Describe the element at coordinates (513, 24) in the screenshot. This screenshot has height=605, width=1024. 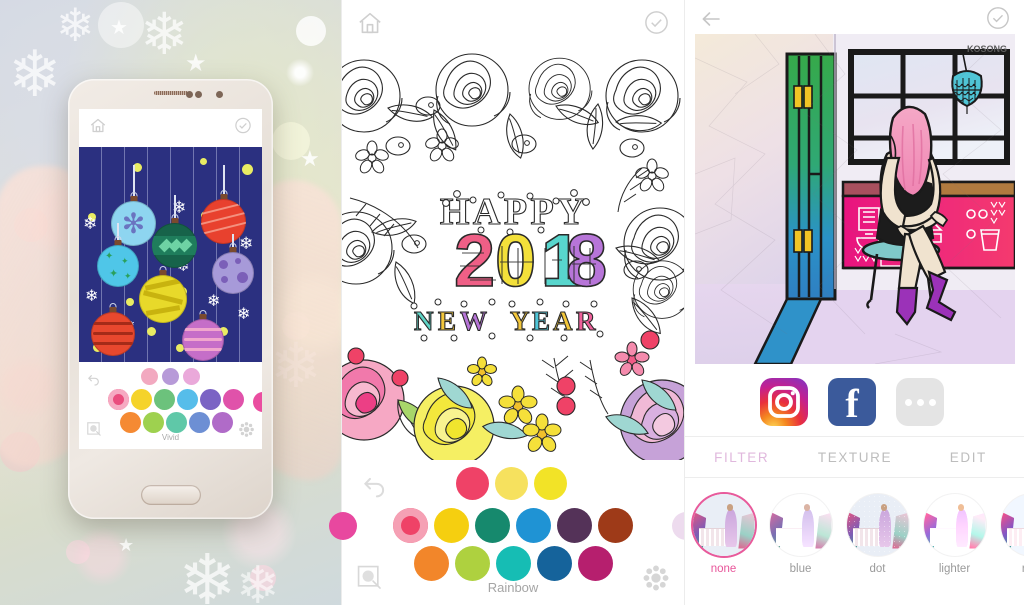
I see `editor-topbar` at that location.